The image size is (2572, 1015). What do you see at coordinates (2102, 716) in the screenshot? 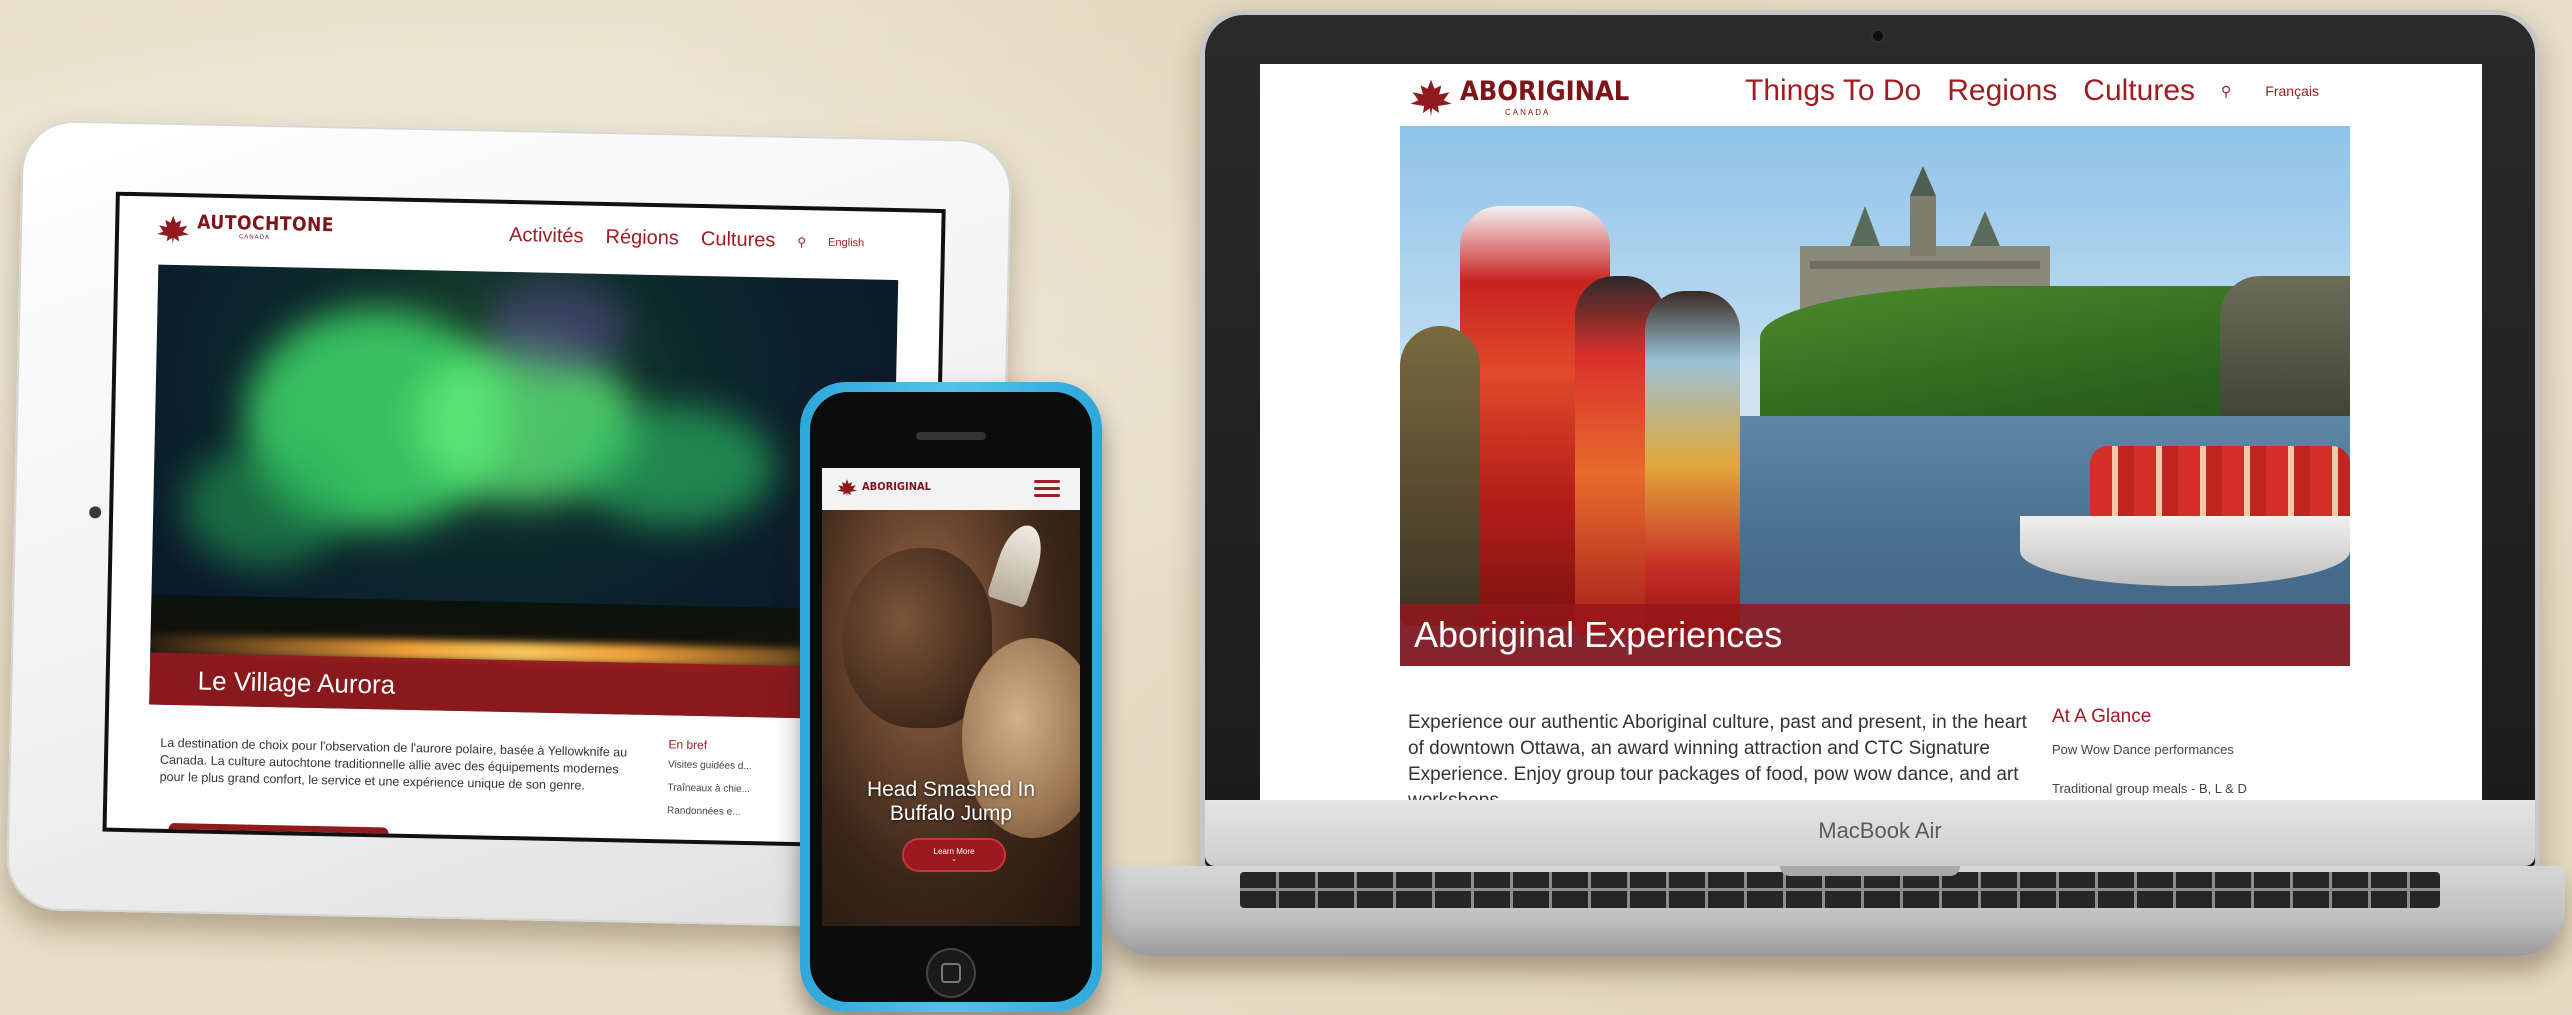
I see `laptop-sidebar-title: At A Glance` at bounding box center [2102, 716].